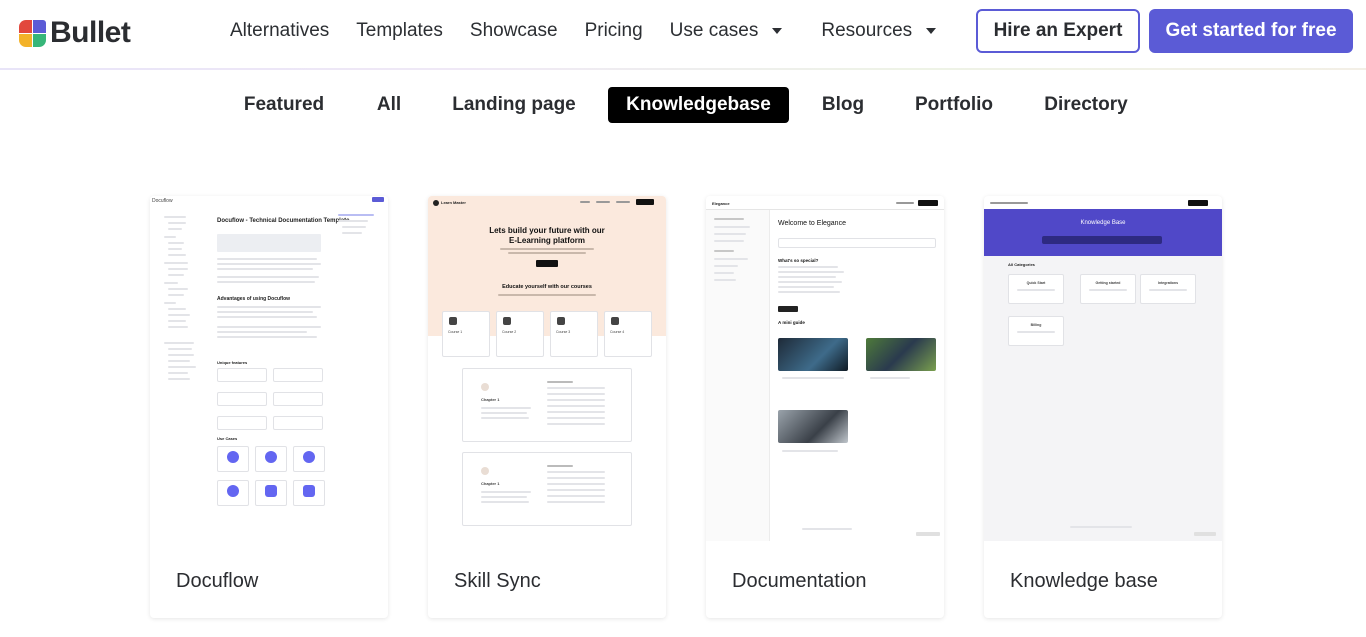  I want to click on bullet-logo: Bullet, so click(75, 33).